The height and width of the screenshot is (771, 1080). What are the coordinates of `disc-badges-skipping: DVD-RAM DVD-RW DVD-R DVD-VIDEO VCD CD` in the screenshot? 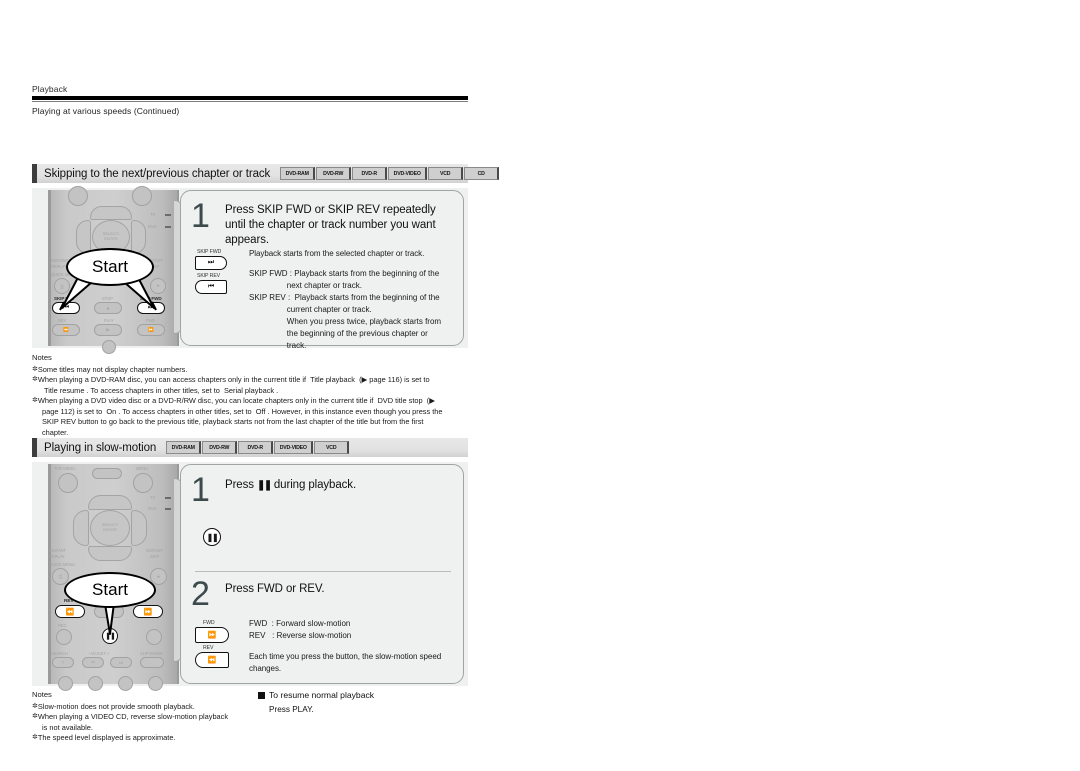 It's located at (390, 173).